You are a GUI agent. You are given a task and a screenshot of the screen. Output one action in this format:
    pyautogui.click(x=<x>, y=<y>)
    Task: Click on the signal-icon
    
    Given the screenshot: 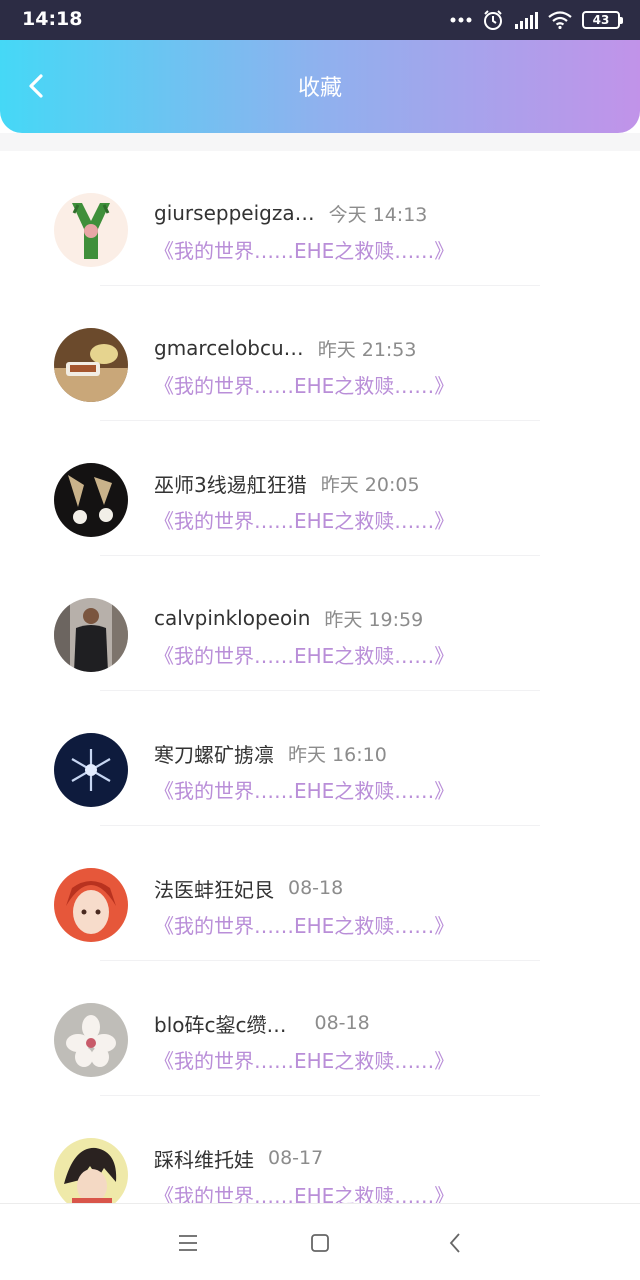 What is the action you would take?
    pyautogui.click(x=526, y=20)
    